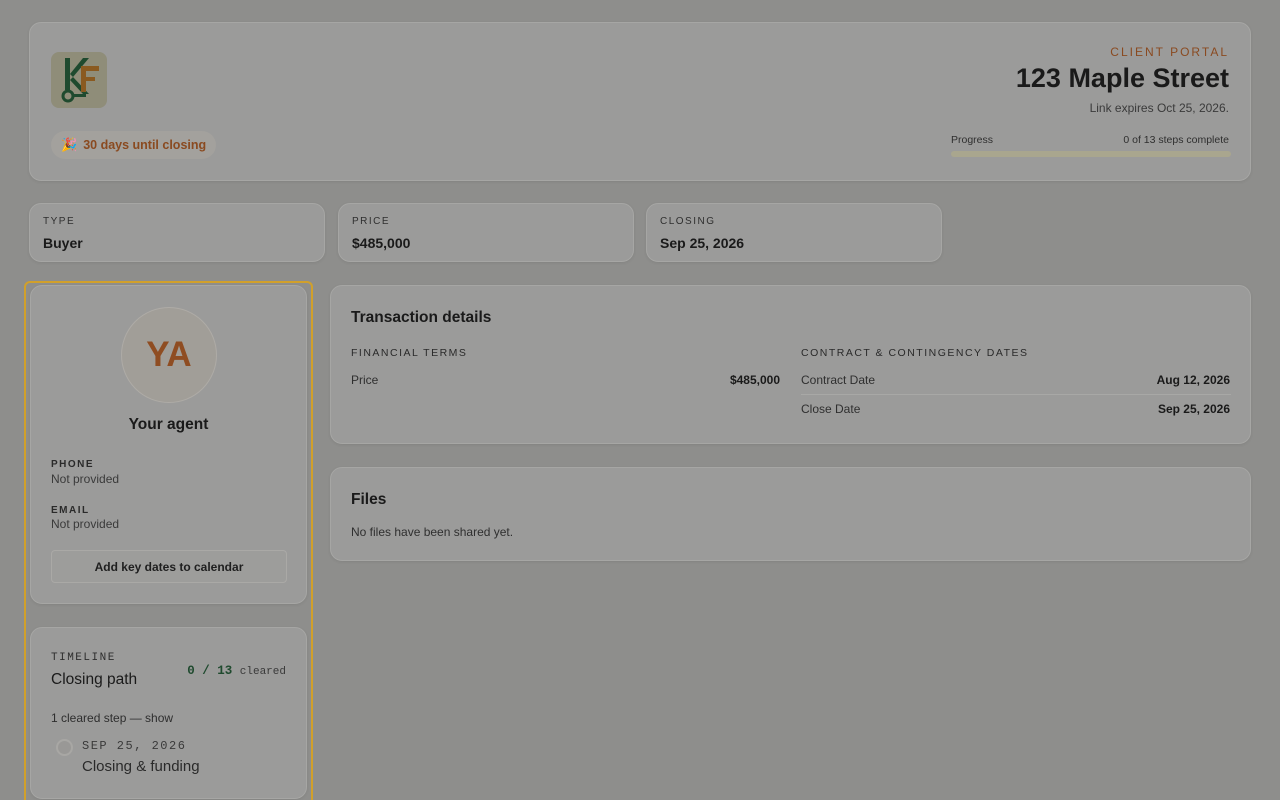  What do you see at coordinates (134, 746) in the screenshot?
I see `step-date: SEP 25, 2026` at bounding box center [134, 746].